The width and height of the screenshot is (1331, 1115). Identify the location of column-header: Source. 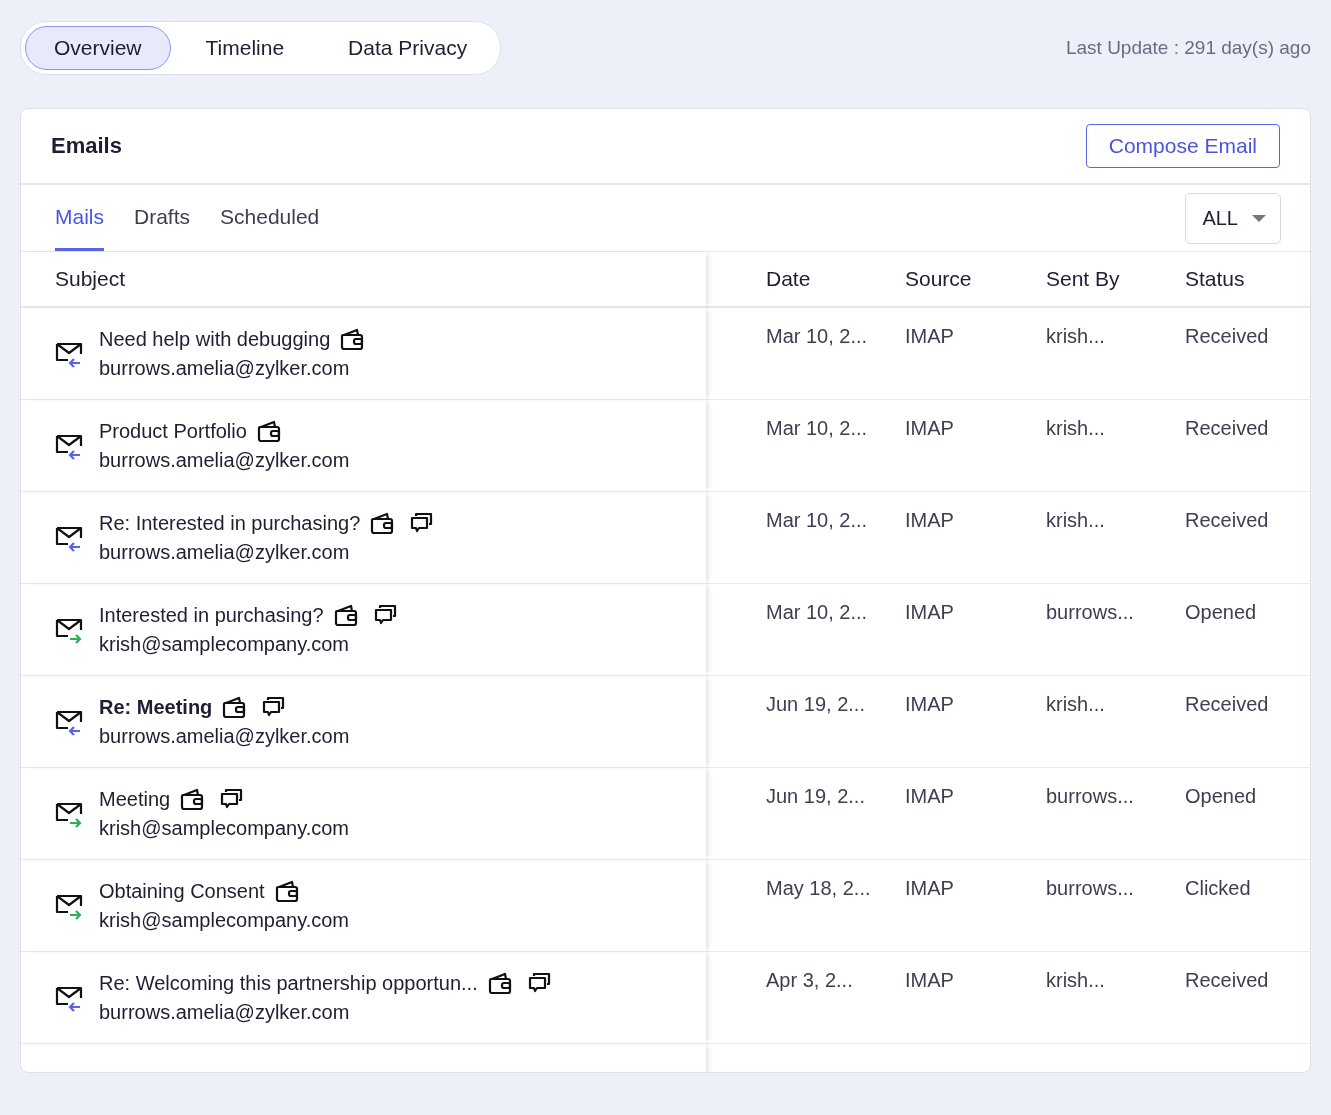
(975, 280).